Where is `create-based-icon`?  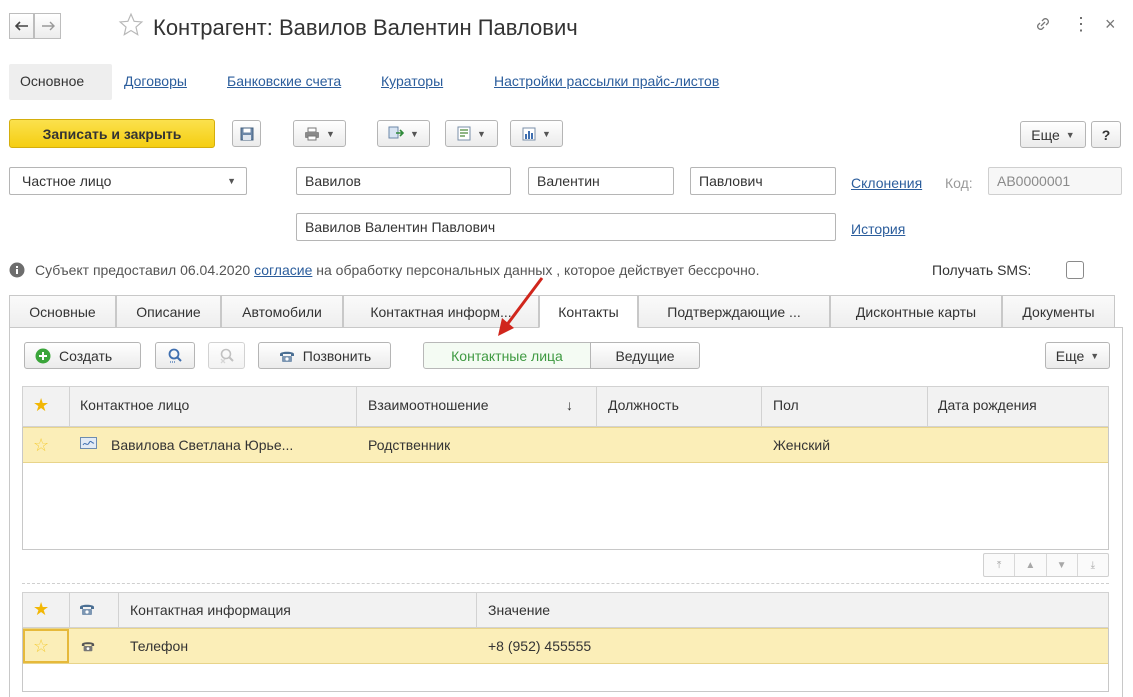
create-based-icon is located at coordinates (396, 132).